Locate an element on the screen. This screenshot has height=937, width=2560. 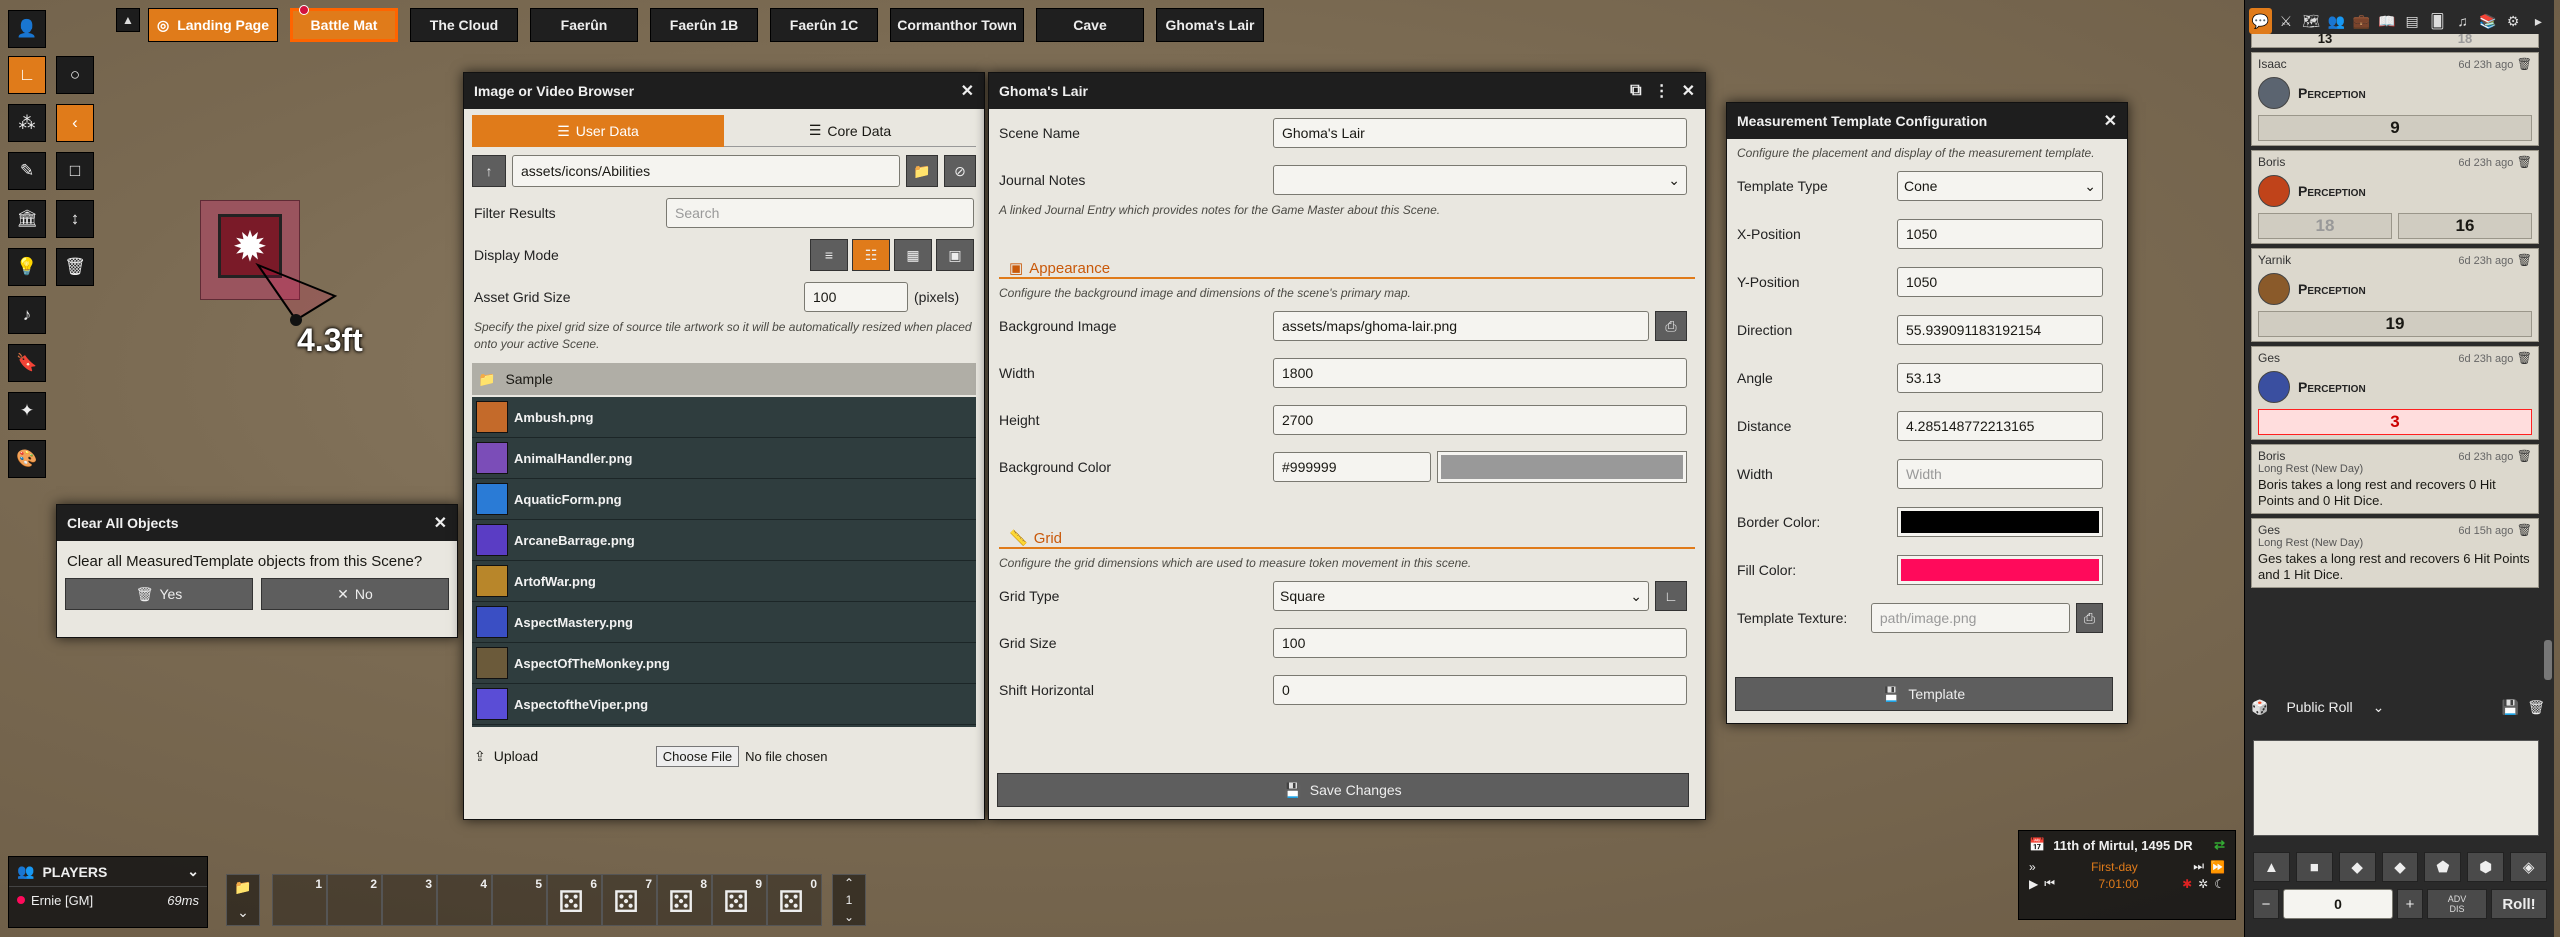
palette-controls-button: 🎨 is located at coordinates (27, 459).